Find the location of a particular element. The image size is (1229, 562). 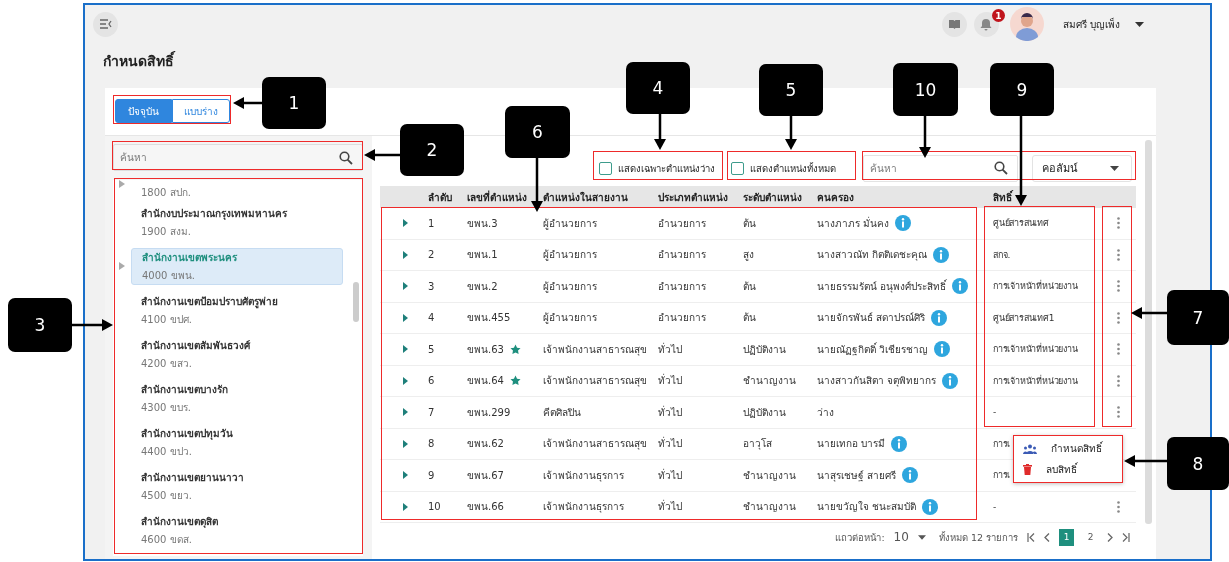

callout-label: 1 is located at coordinates (294, 103).